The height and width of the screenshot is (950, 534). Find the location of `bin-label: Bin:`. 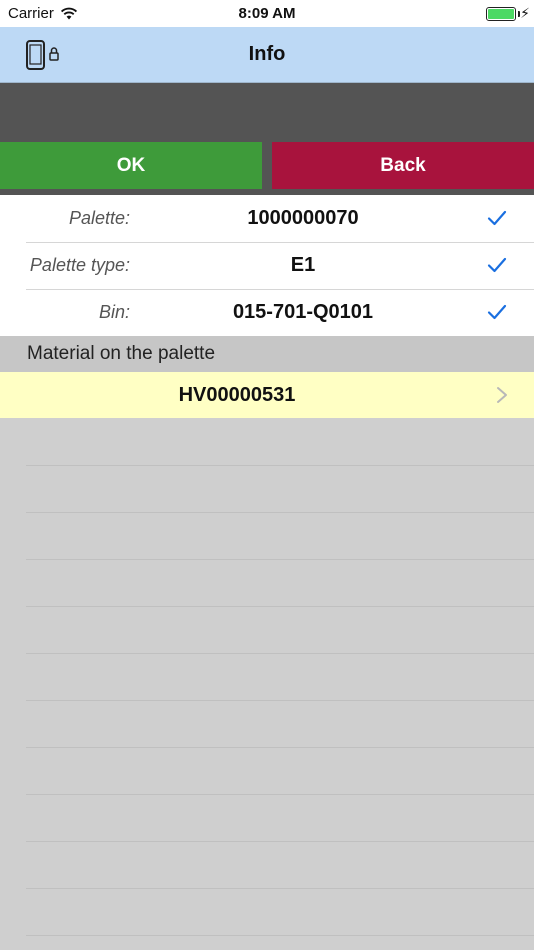

bin-label: Bin: is located at coordinates (114, 312).